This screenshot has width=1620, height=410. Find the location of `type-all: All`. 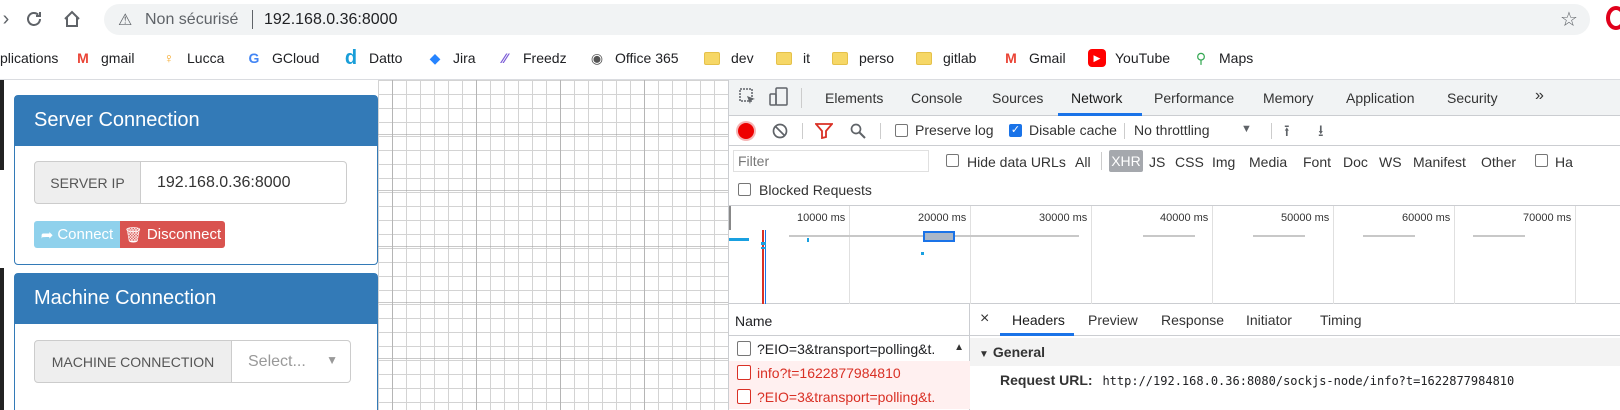

type-all: All is located at coordinates (1083, 162).